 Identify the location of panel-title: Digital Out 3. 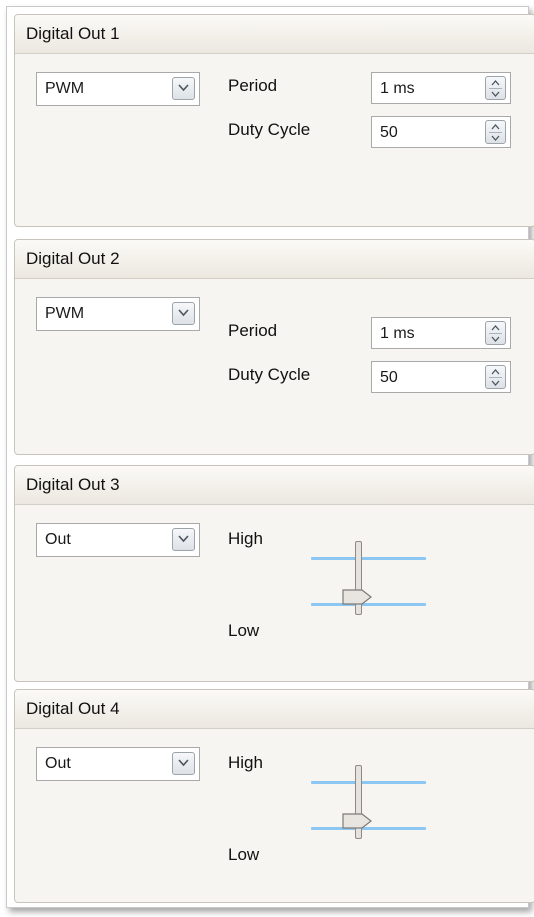
(274, 485).